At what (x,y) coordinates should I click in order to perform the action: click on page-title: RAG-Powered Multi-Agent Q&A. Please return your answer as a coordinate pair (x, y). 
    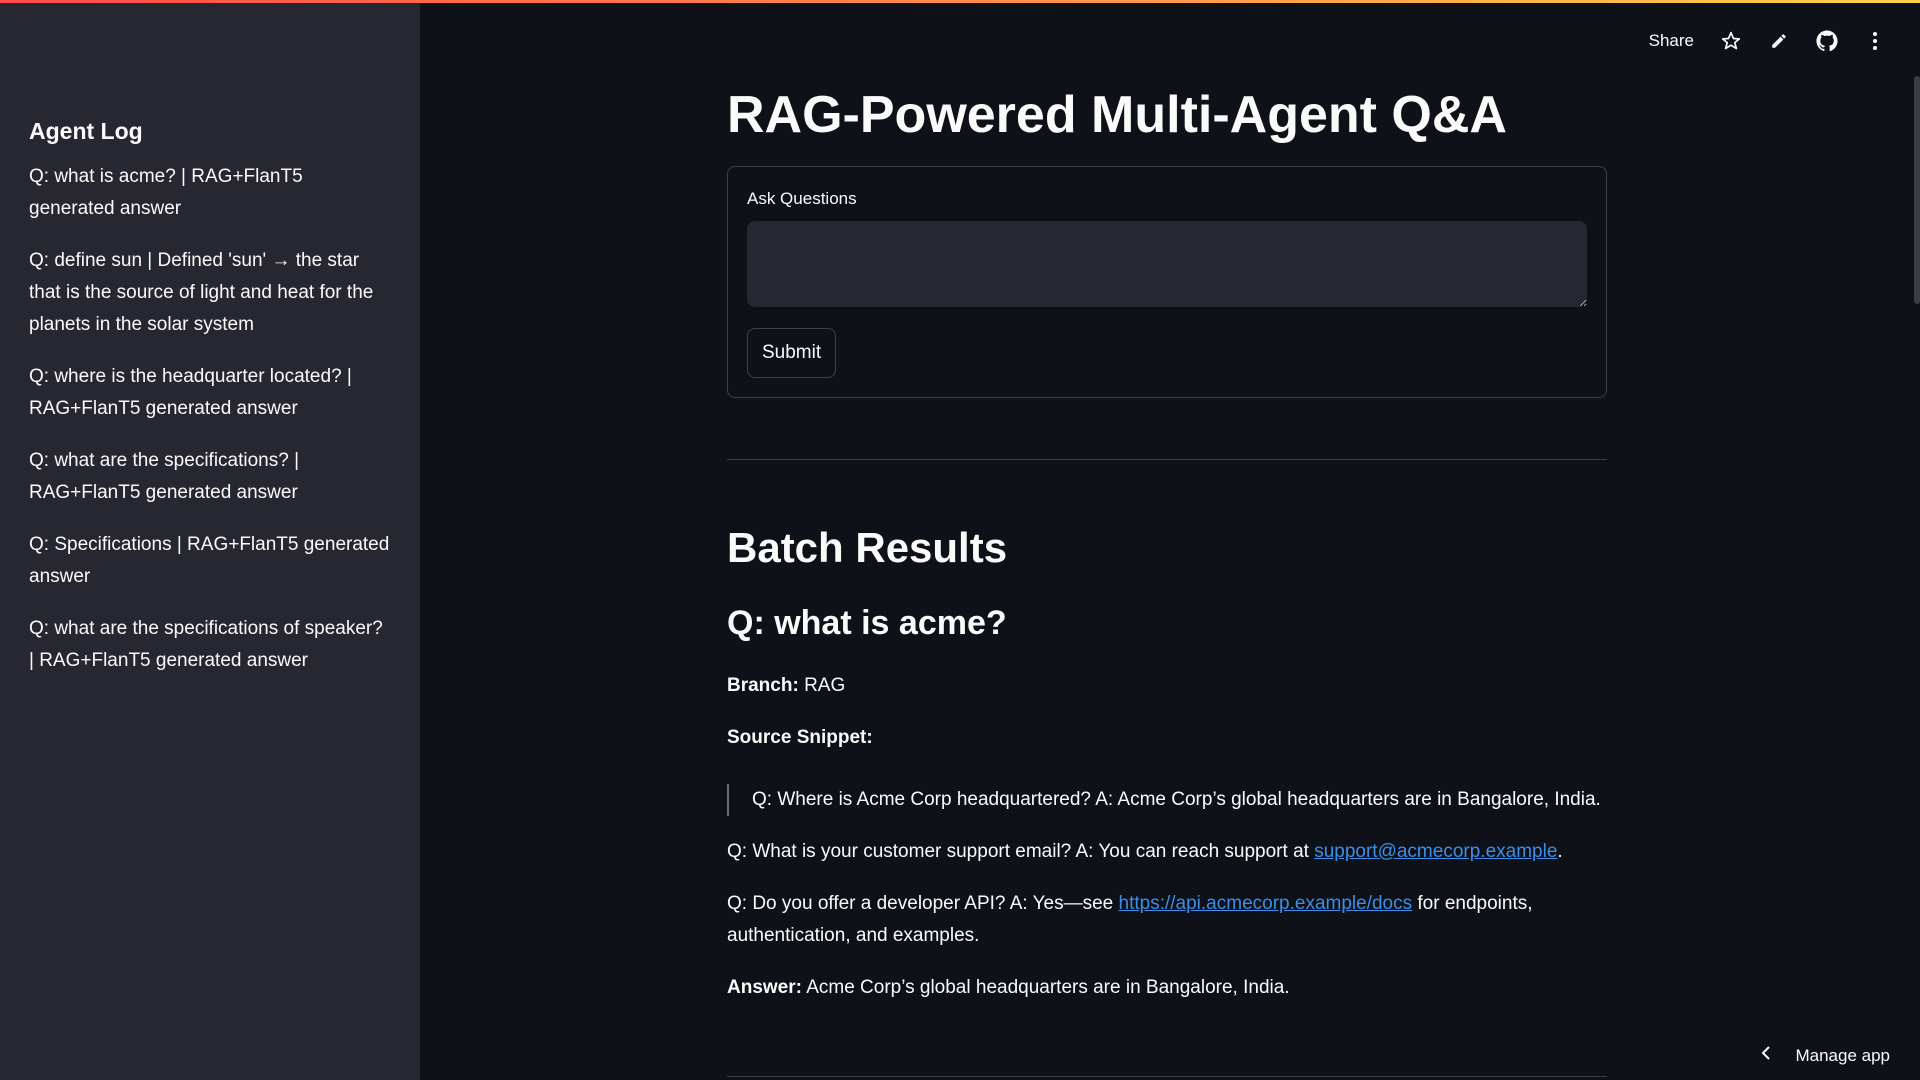
    Looking at the image, I should click on (1117, 115).